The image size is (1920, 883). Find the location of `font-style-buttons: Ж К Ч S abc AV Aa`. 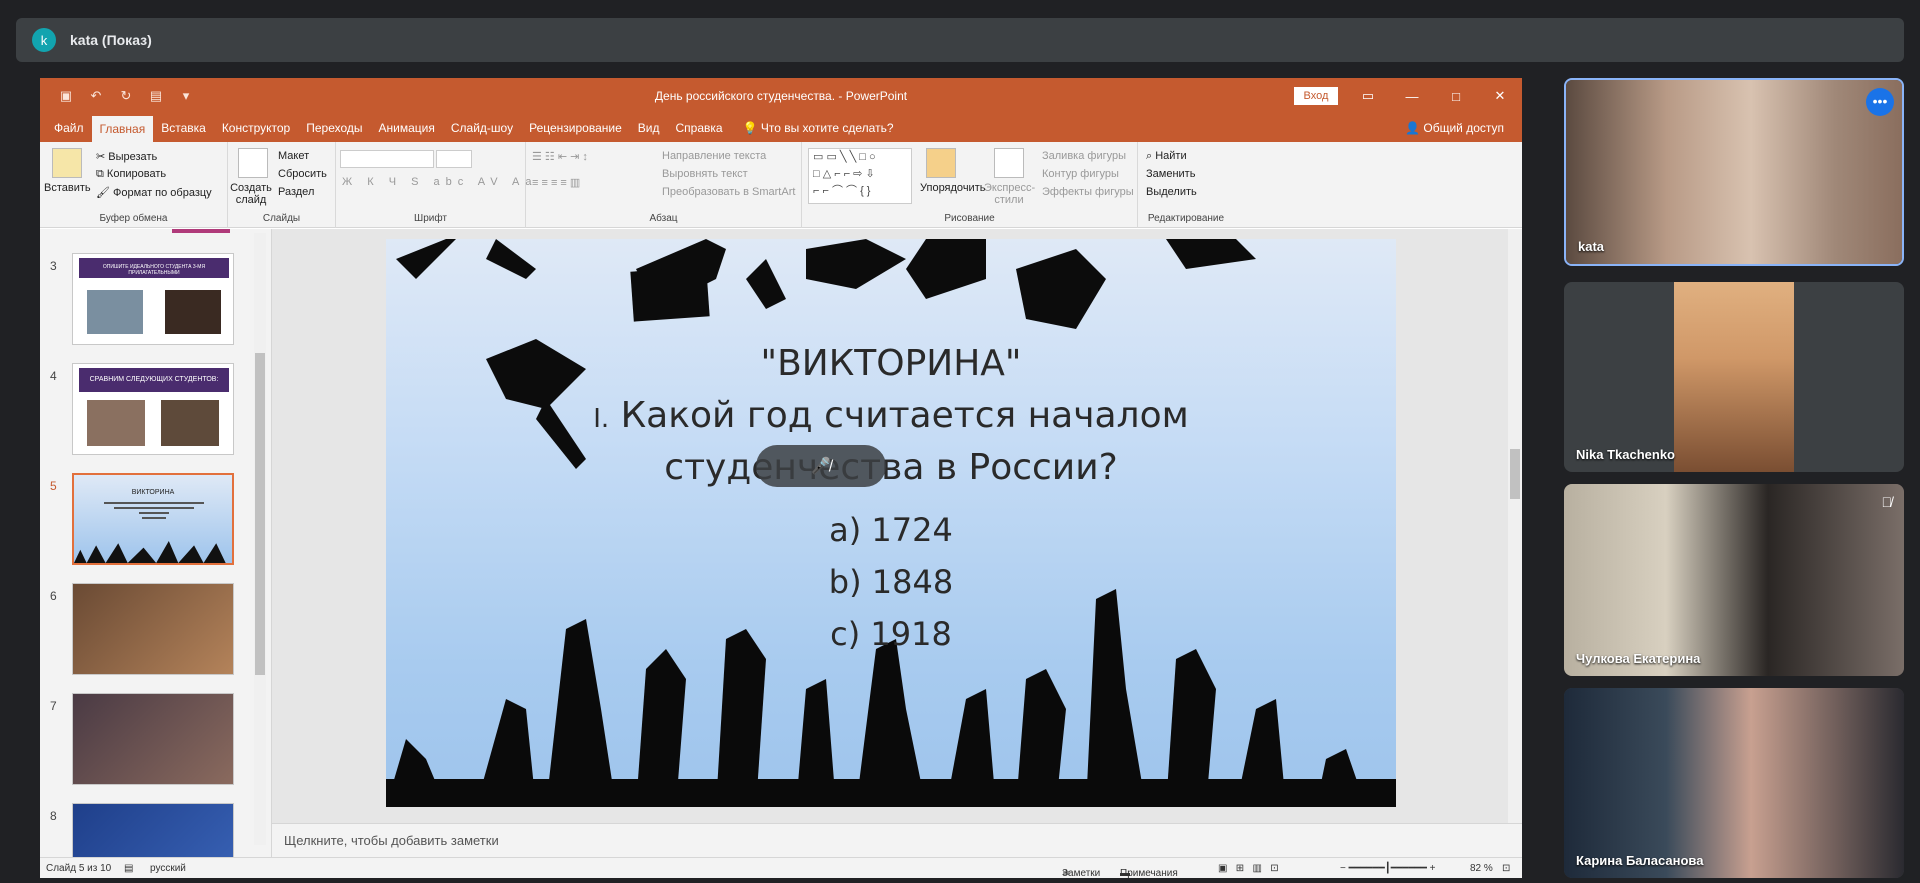

font-style-buttons: Ж К Ч S abc AV Aa is located at coordinates (440, 182).